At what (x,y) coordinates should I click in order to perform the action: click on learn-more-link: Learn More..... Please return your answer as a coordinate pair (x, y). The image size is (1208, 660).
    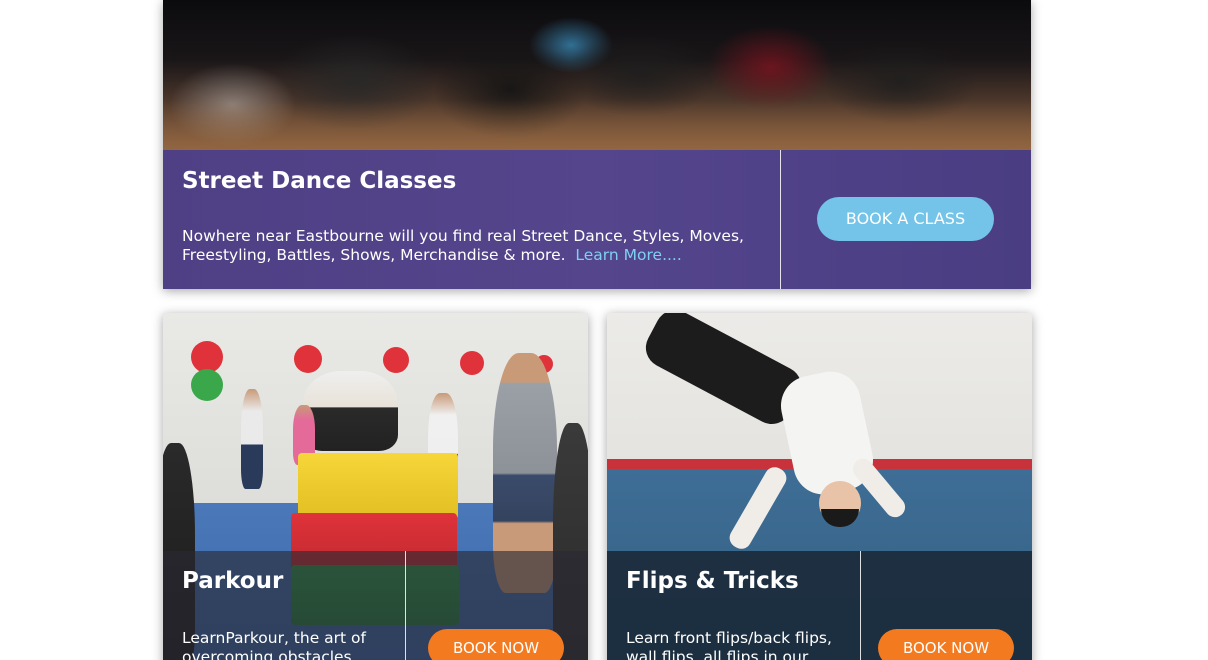
    Looking at the image, I should click on (628, 255).